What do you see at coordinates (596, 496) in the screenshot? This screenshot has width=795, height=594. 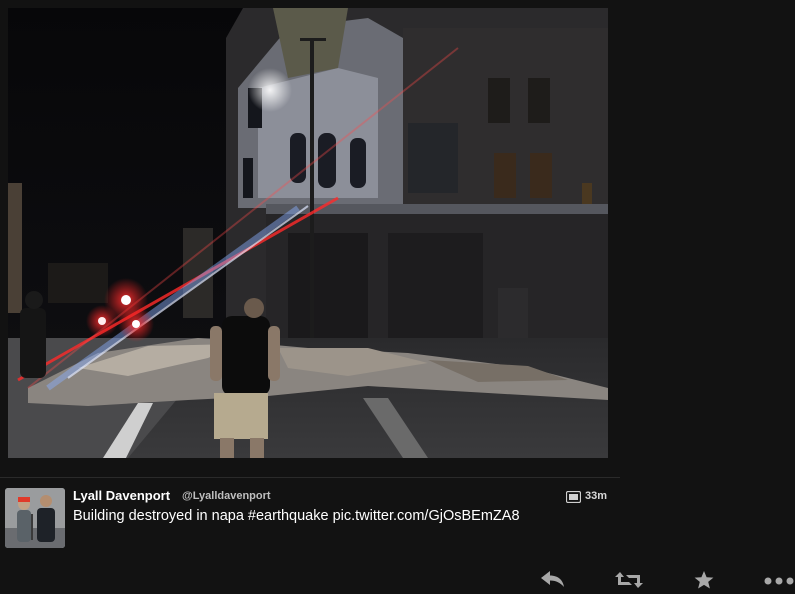 I see `tweet-timestamp: 33m` at bounding box center [596, 496].